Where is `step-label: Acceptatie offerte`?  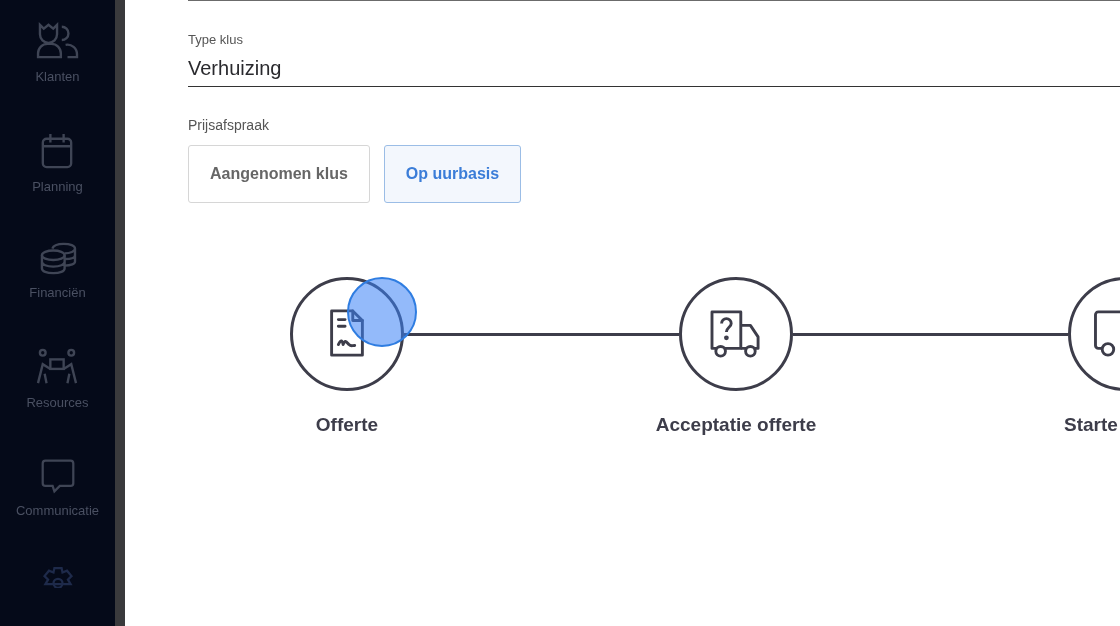 step-label: Acceptatie offerte is located at coordinates (736, 424).